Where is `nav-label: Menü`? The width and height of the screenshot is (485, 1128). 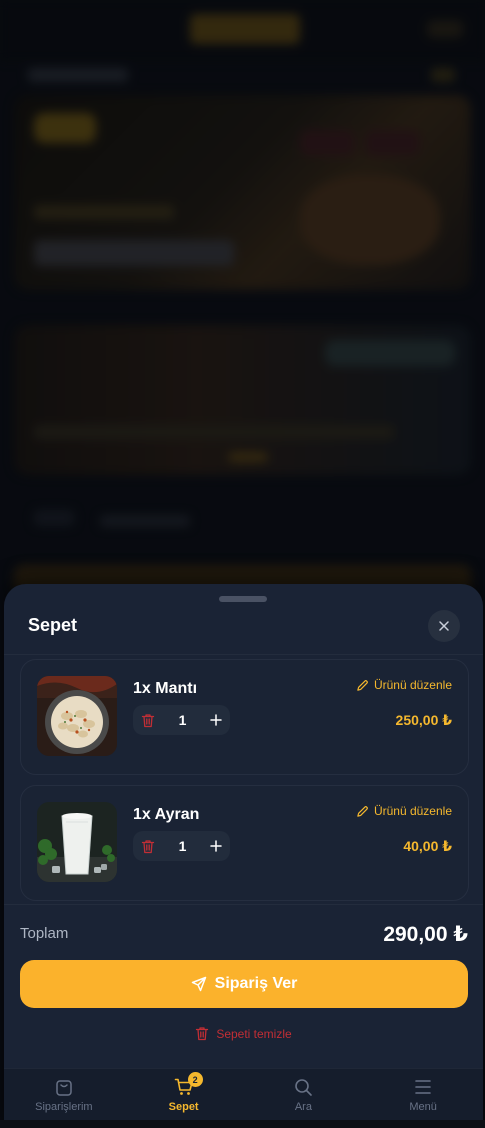 nav-label: Menü is located at coordinates (423, 1107).